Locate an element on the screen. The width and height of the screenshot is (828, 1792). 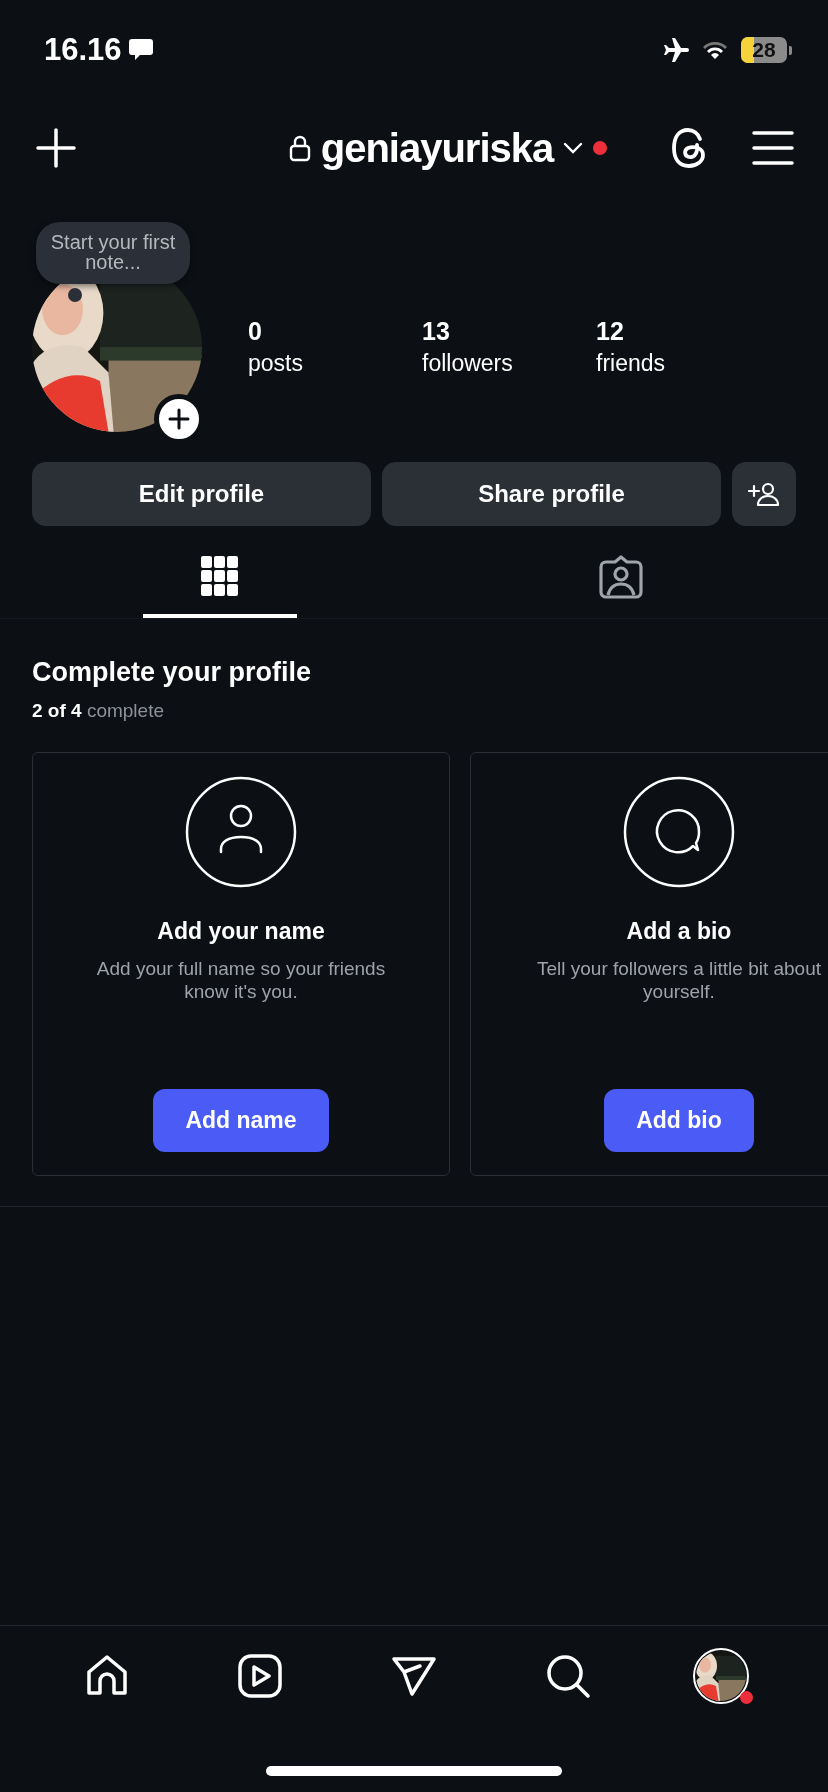
card-description: Tell your followers a little bit about yourself. is located at coordinates (679, 980).